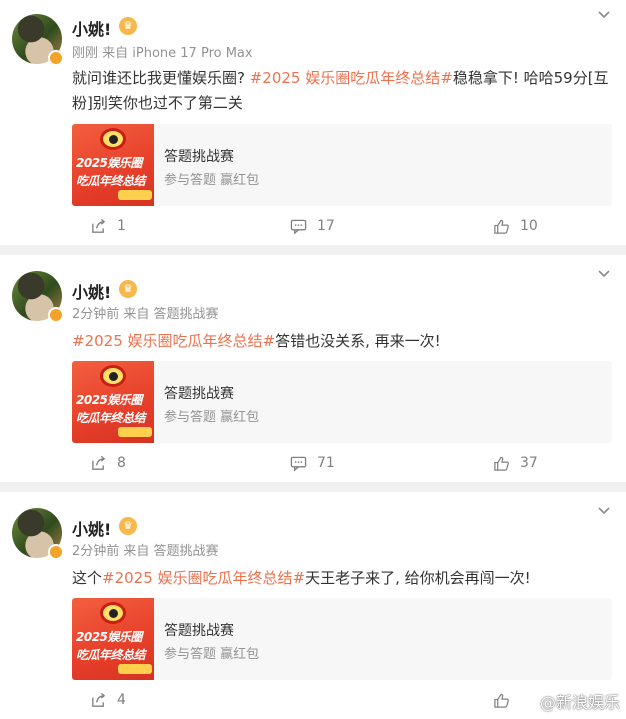  Describe the element at coordinates (326, 226) in the screenshot. I see `comment-count: 17` at that location.